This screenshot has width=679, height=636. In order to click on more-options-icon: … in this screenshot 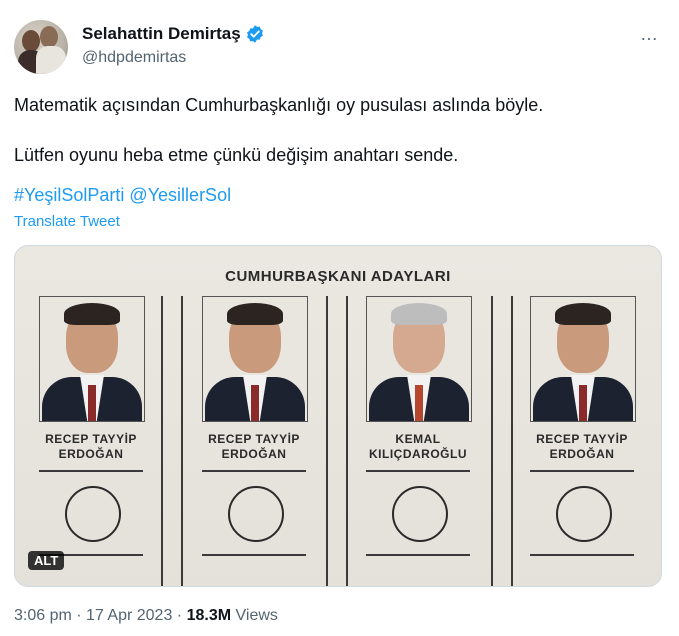, I will do `click(649, 34)`.